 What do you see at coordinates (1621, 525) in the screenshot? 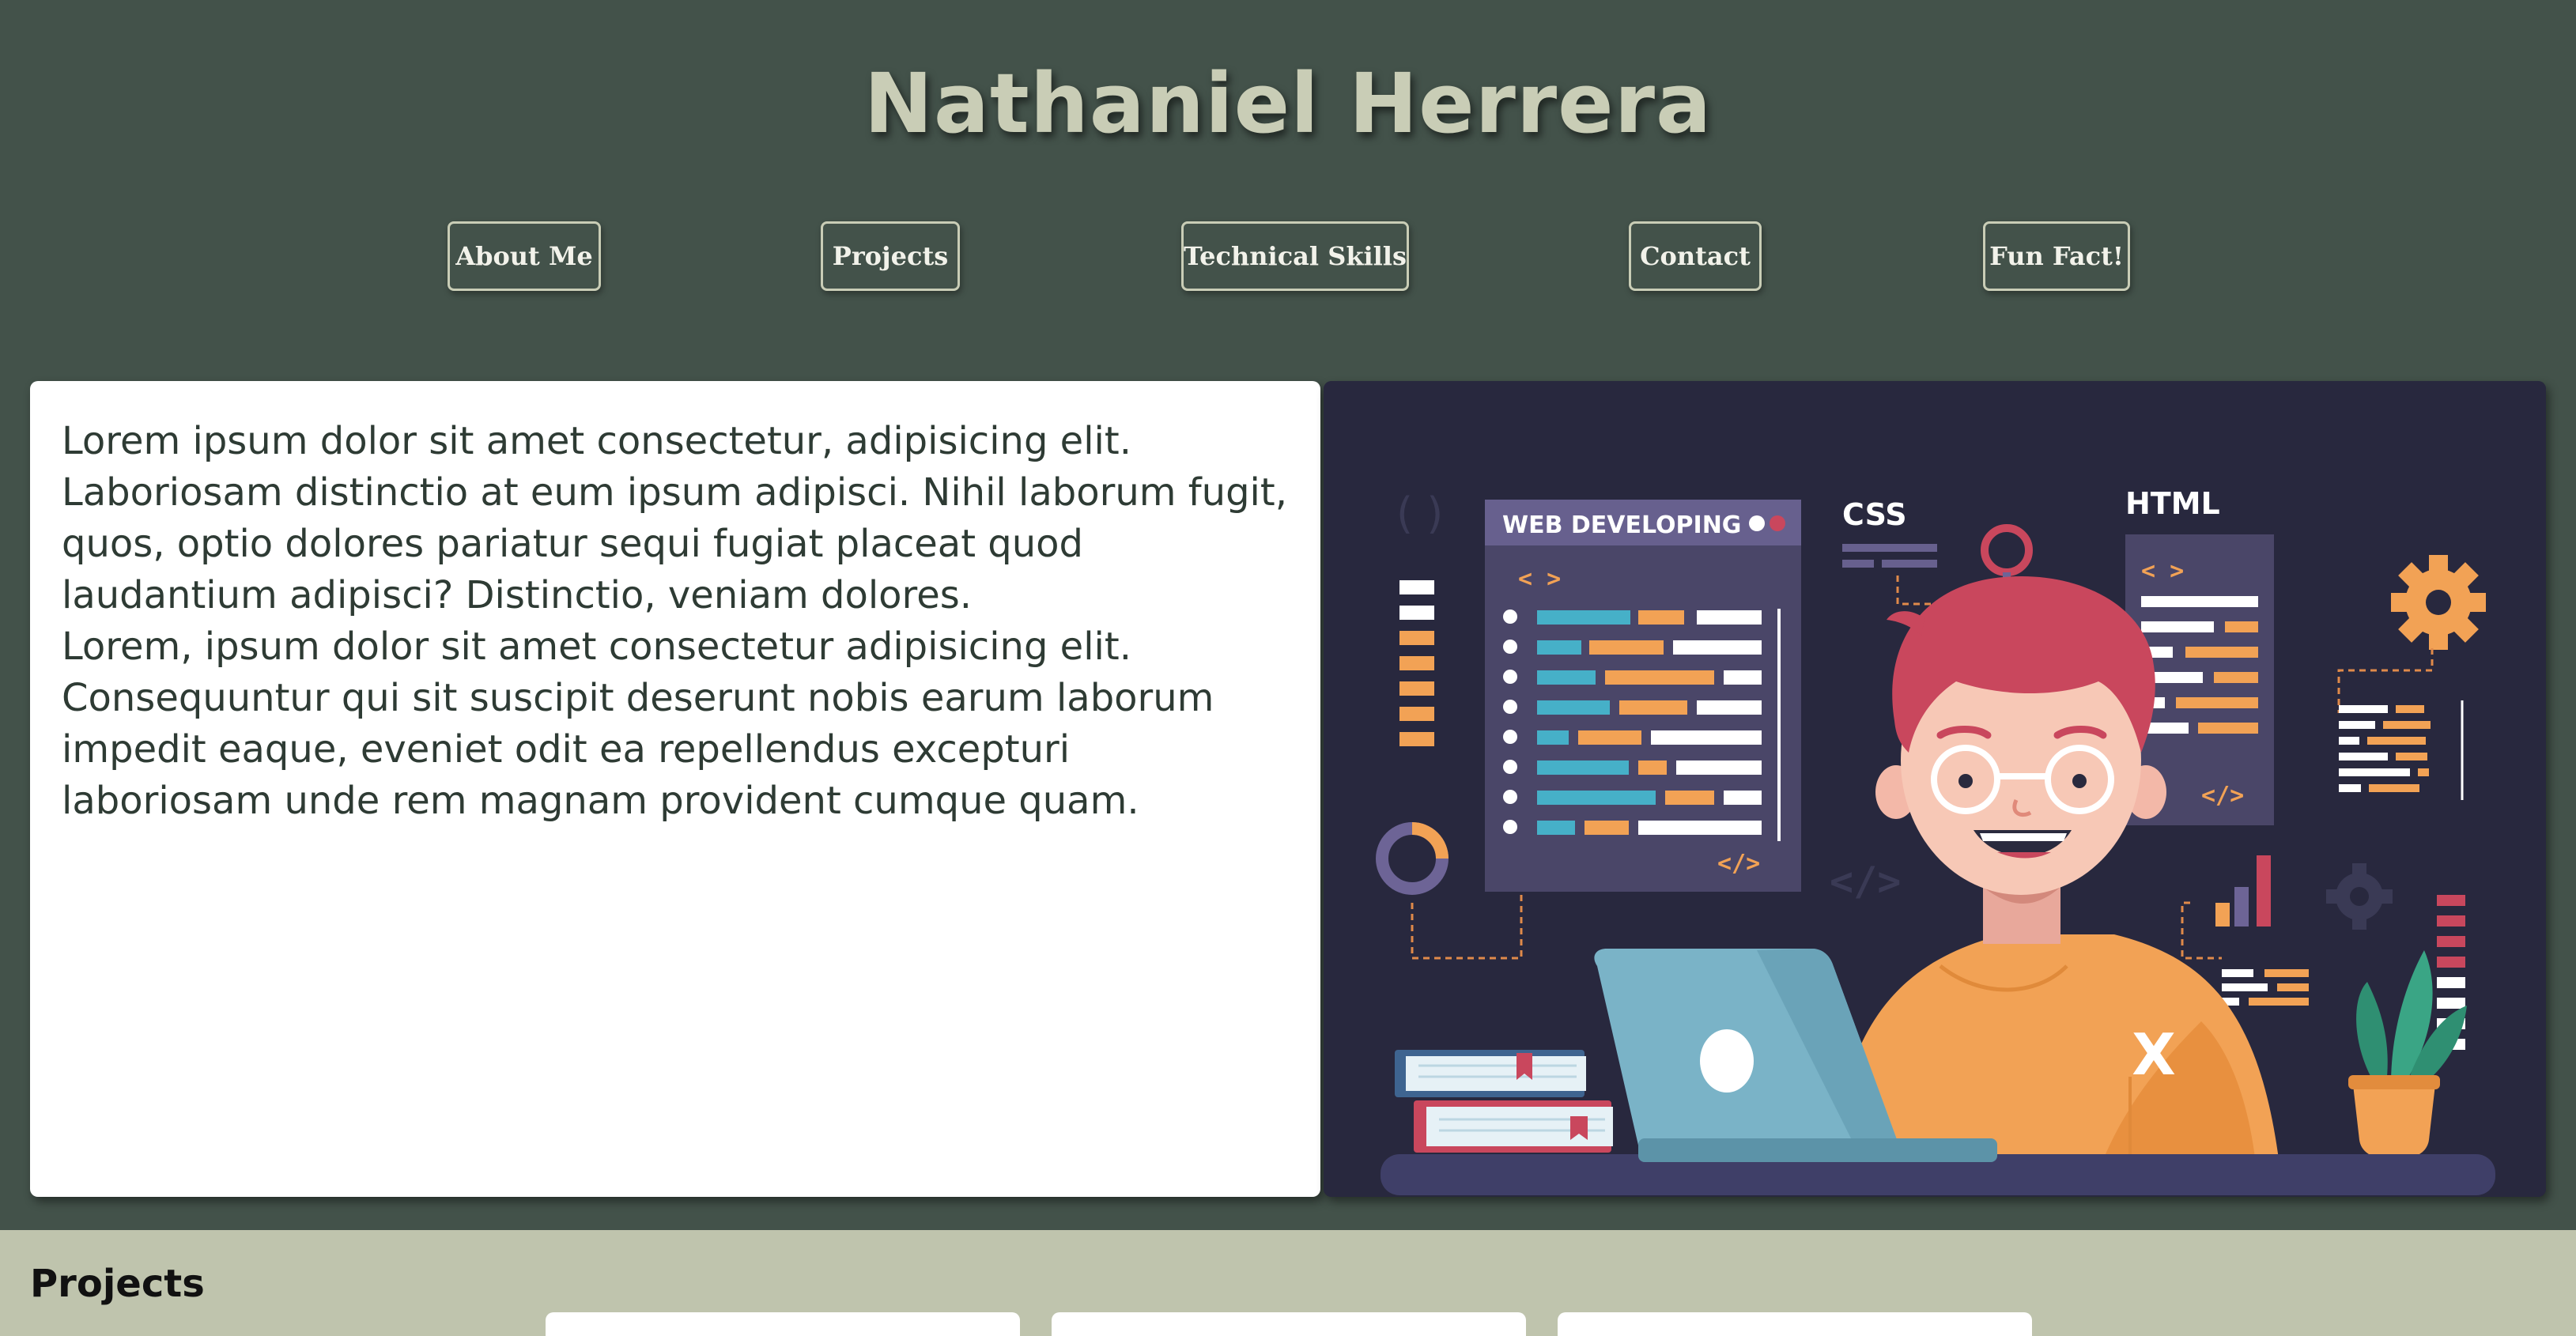
I see `web-developing-label: WEB DEVELOPING` at bounding box center [1621, 525].